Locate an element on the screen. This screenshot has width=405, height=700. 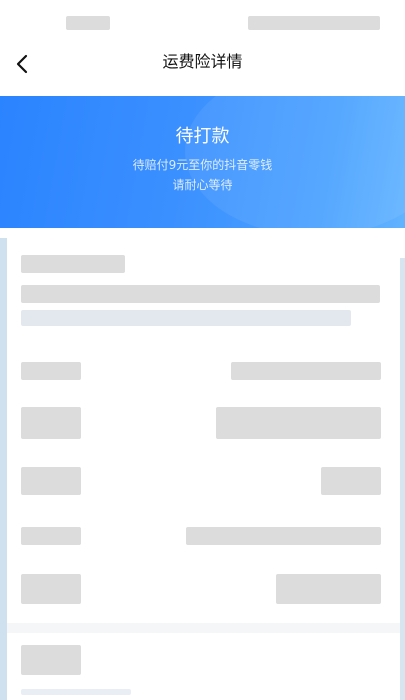
status-subtitle-line2: 请耐心等待 is located at coordinates (202, 185).